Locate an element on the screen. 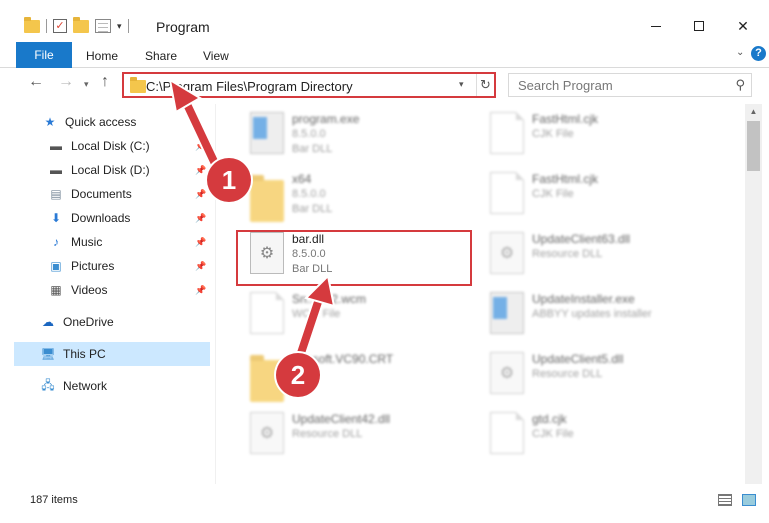 This screenshot has width=769, height=523. file-detail: WC... File is located at coordinates (316, 314).